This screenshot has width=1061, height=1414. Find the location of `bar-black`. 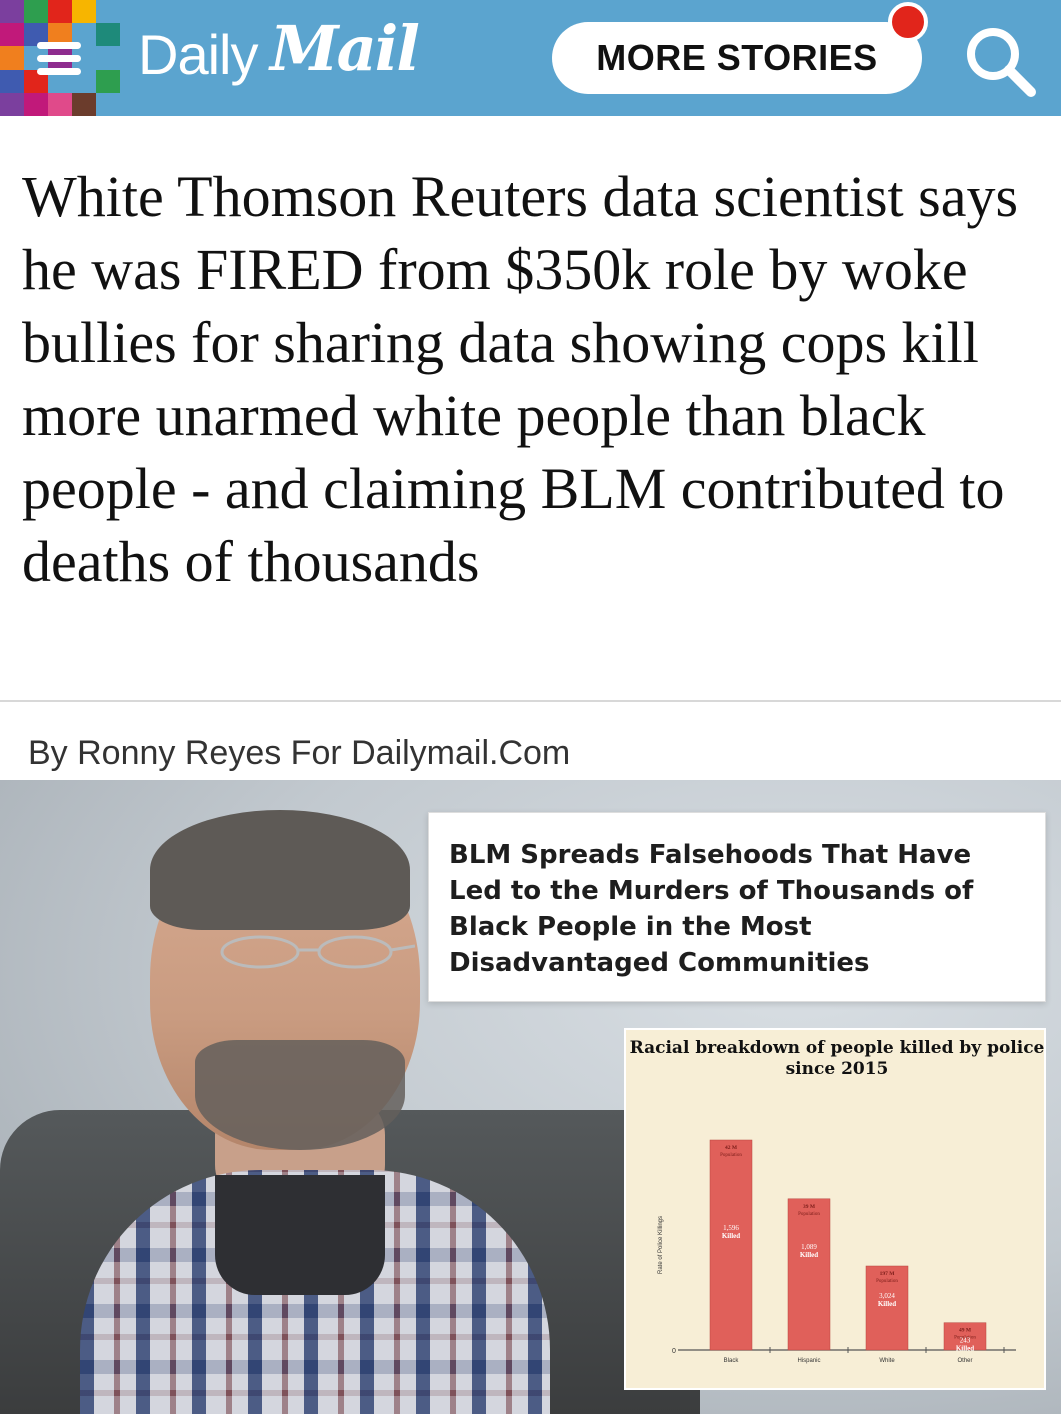

bar-black is located at coordinates (731, 1245).